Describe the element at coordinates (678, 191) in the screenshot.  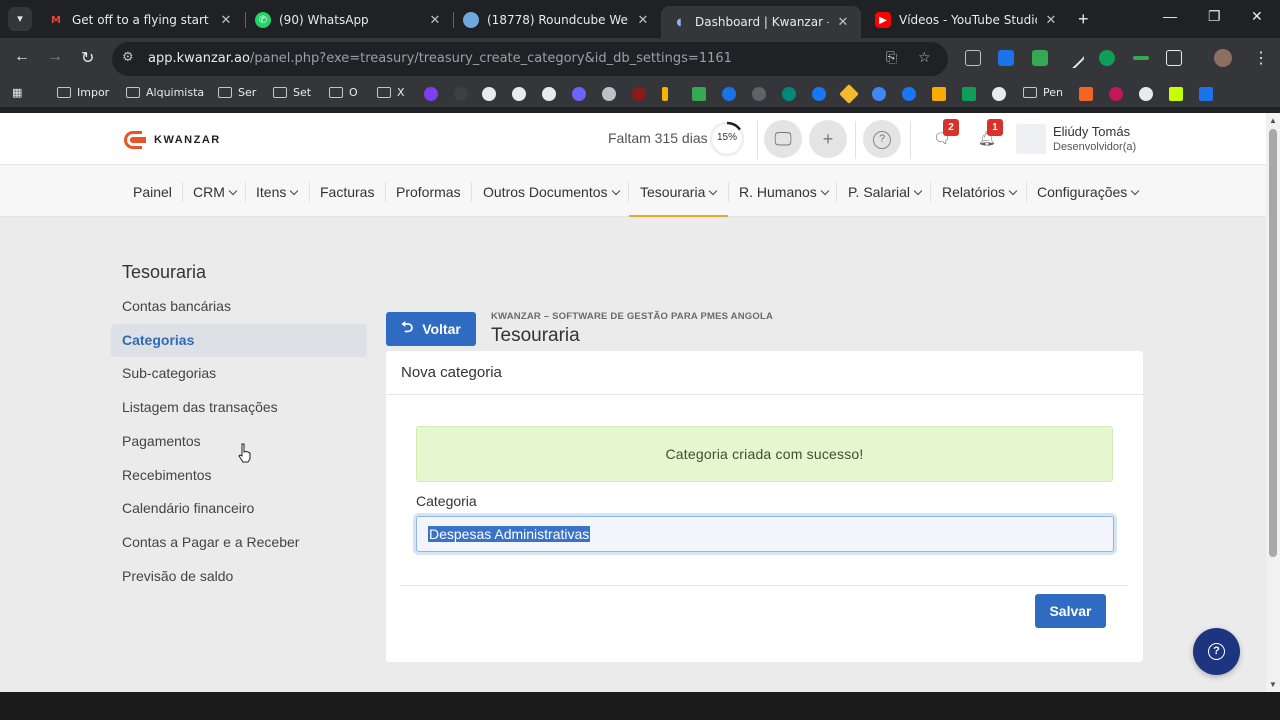
I see `nav-item-tesouraria: Tesouraria` at that location.